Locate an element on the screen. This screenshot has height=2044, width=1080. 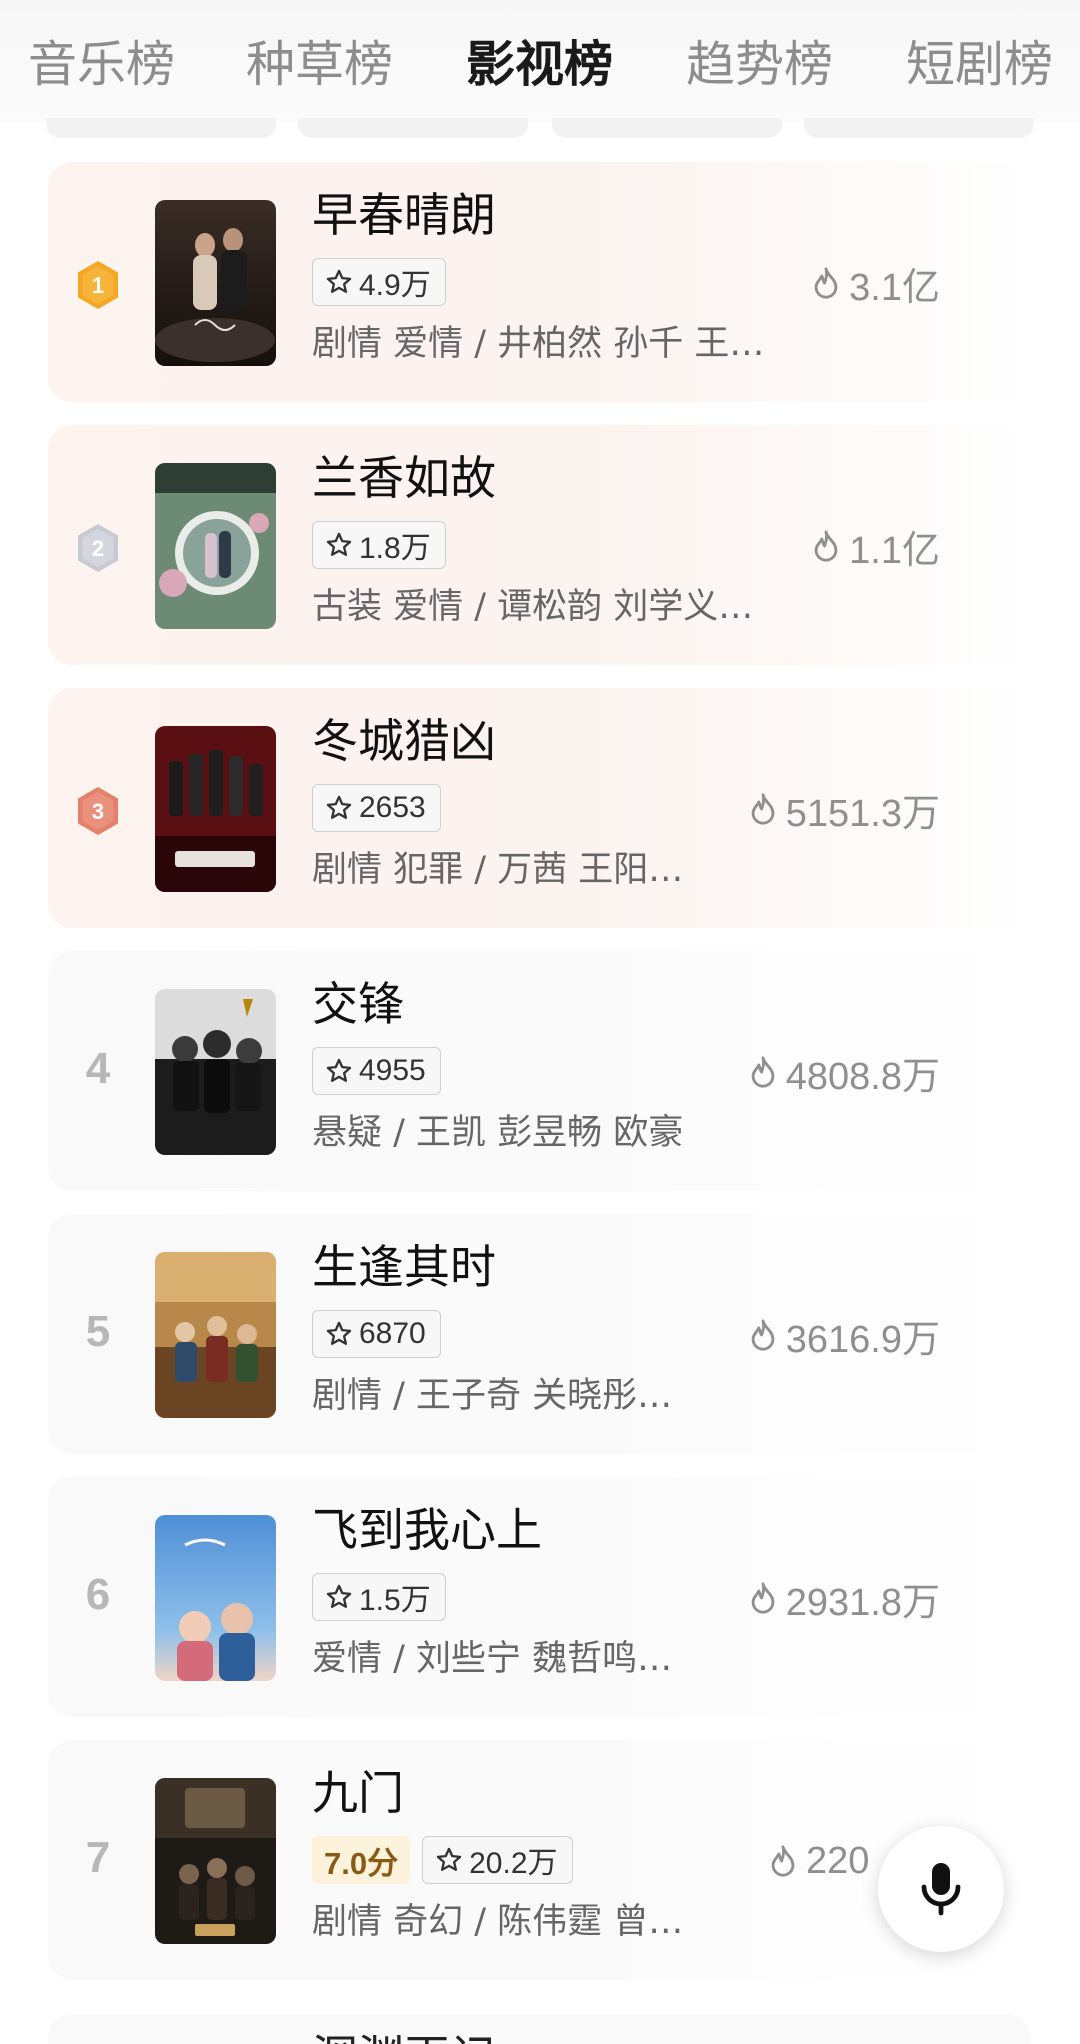
rating-count-badge: 20.2万 is located at coordinates (497, 1860).